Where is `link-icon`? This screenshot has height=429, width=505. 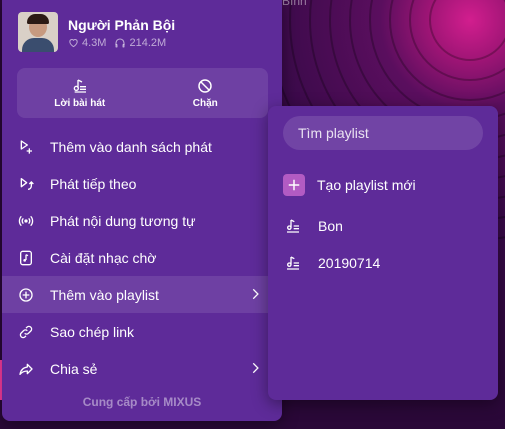 link-icon is located at coordinates (26, 331).